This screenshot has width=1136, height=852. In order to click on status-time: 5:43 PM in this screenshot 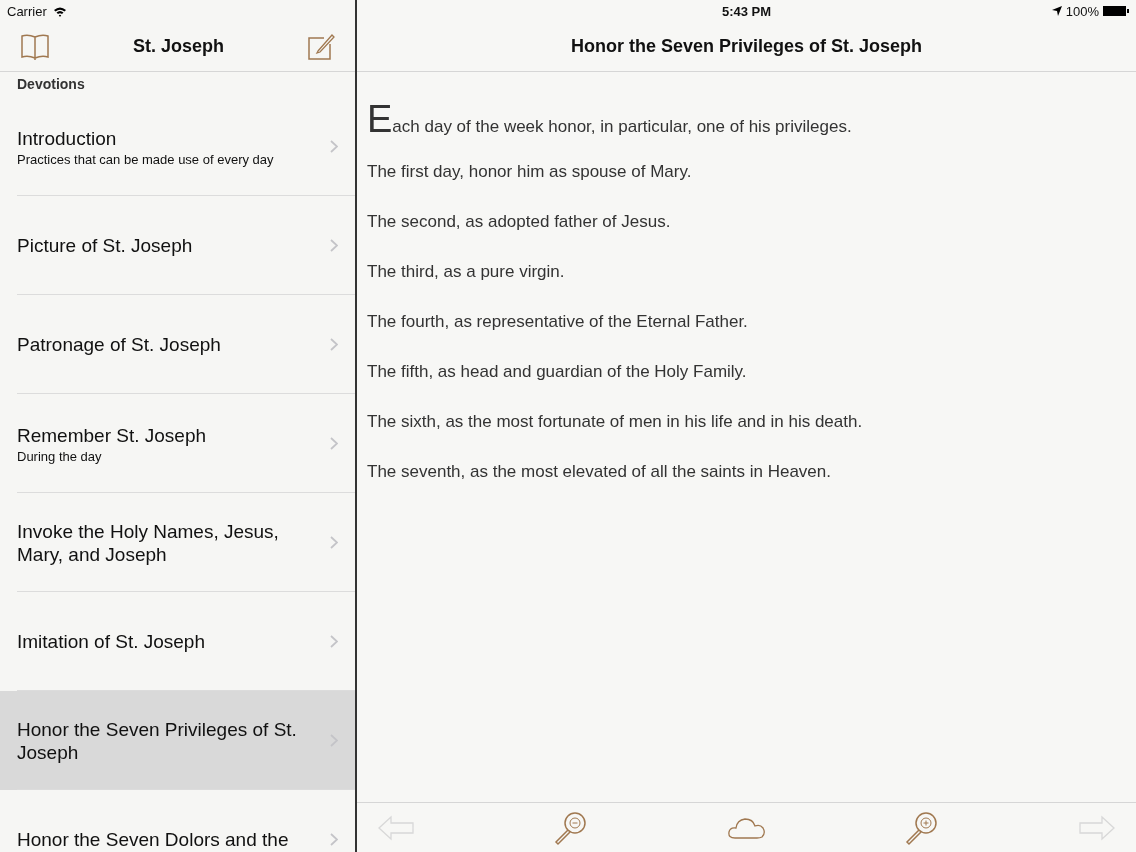, I will do `click(746, 11)`.